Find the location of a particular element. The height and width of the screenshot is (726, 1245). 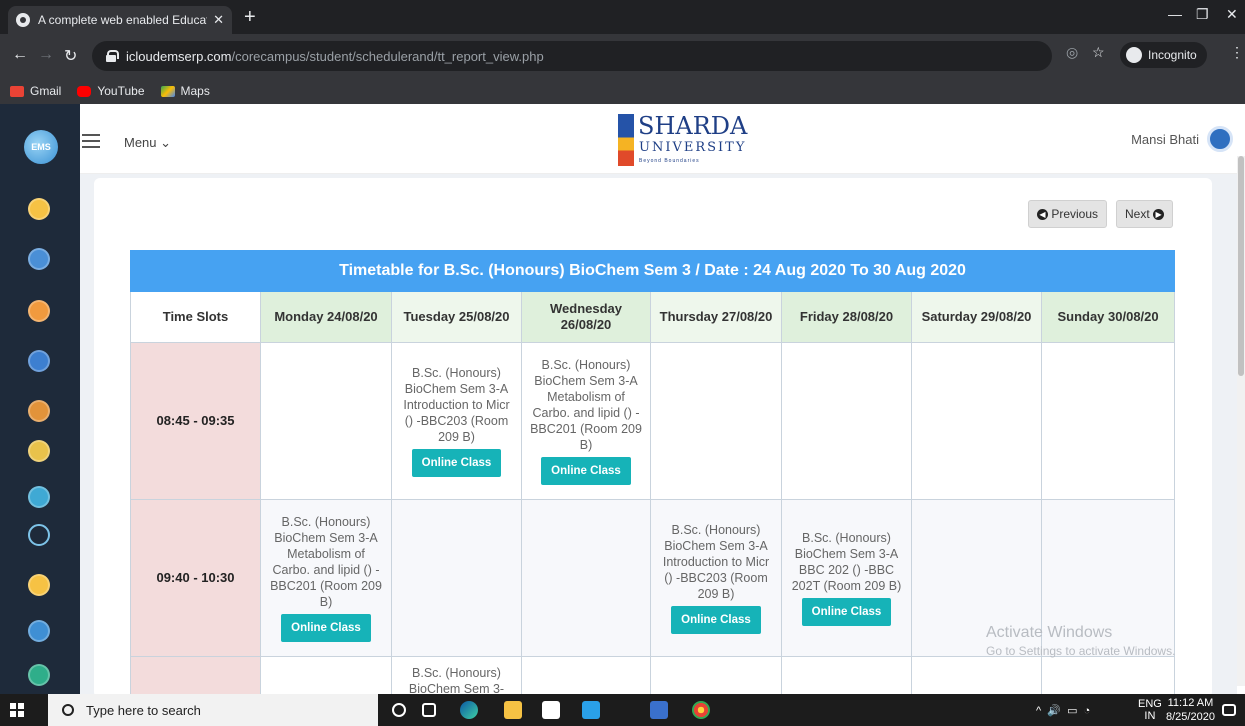

previous-button: ◀ Previous is located at coordinates (1068, 214).